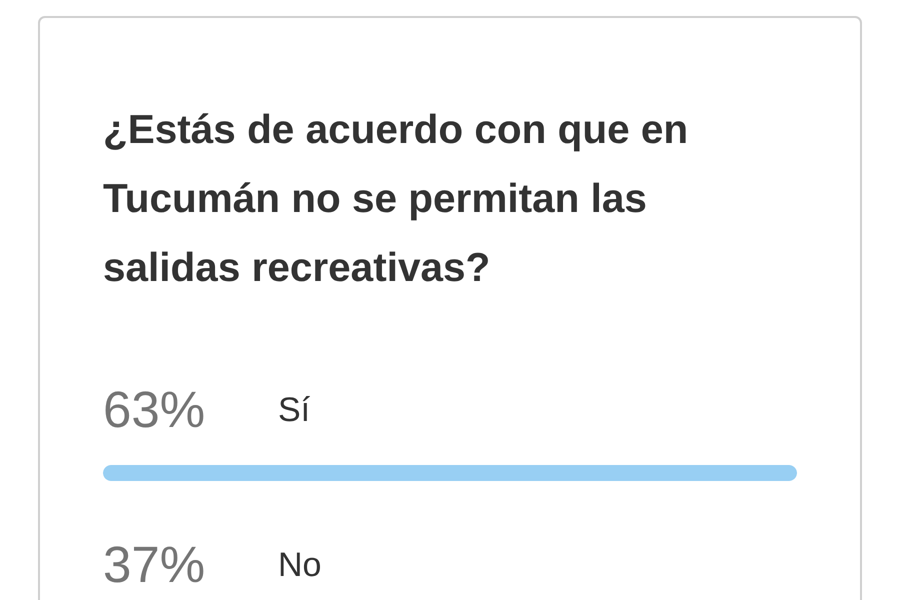 Image resolution: width=900 pixels, height=600 pixels. Describe the element at coordinates (294, 410) in the screenshot. I see `option-label: Sí` at that location.